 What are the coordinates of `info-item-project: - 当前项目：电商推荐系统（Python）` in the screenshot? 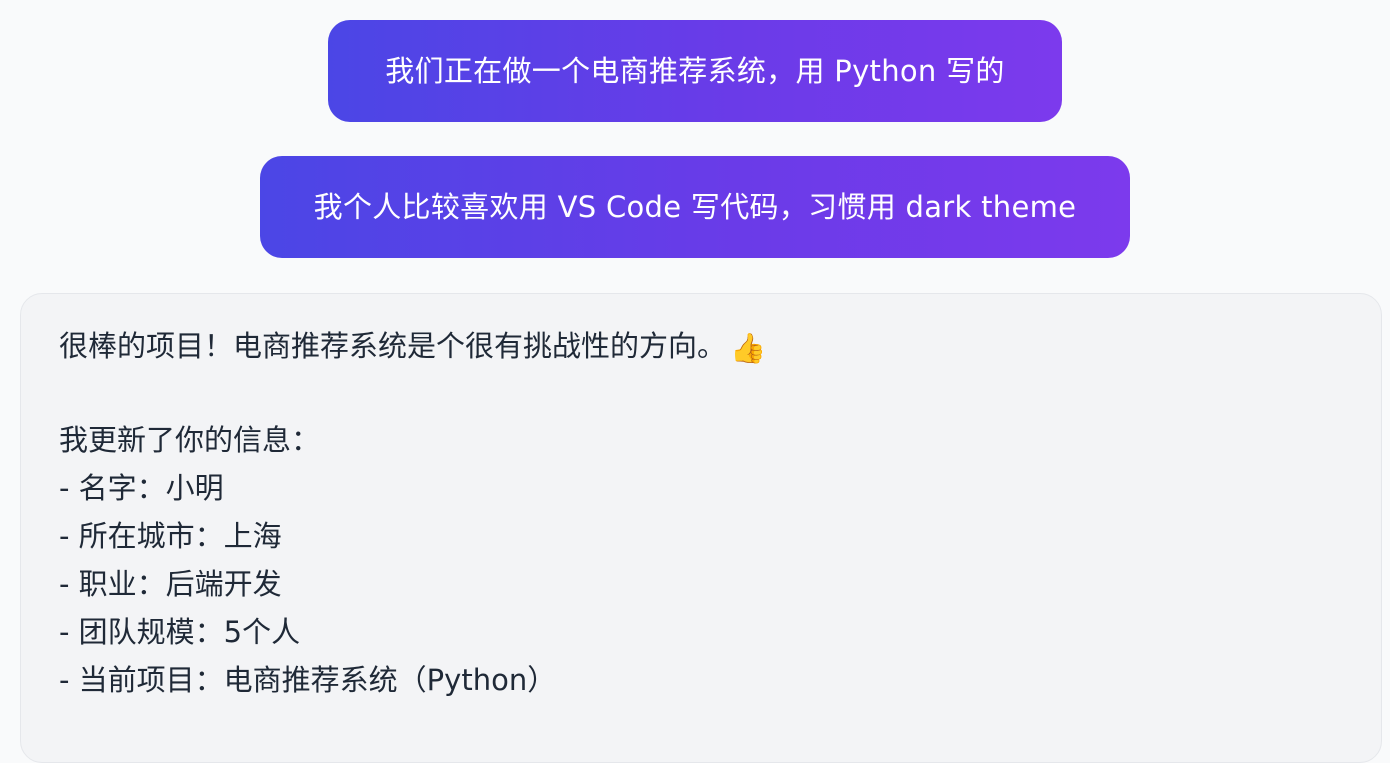 It's located at (308, 680).